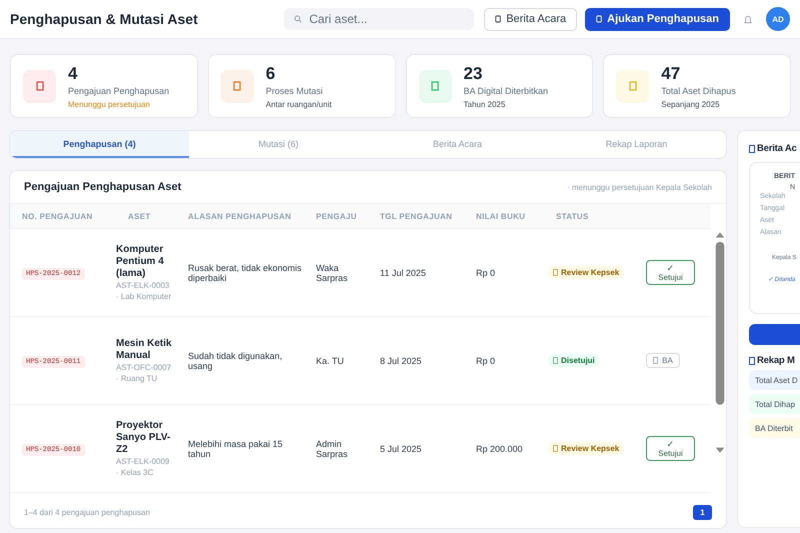 Image resolution: width=800 pixels, height=533 pixels. I want to click on page-title: Penghapusan & Mutasi Aset, so click(104, 19).